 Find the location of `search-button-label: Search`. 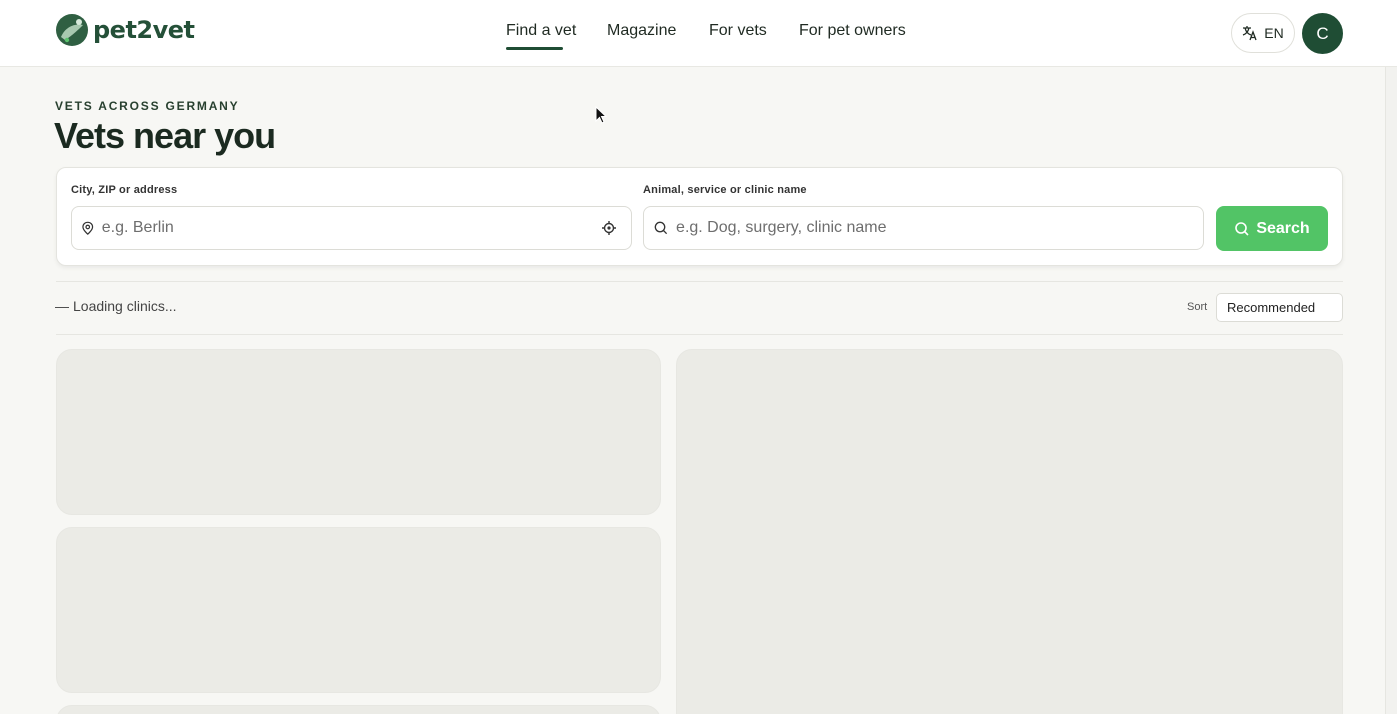

search-button-label: Search is located at coordinates (1283, 228).